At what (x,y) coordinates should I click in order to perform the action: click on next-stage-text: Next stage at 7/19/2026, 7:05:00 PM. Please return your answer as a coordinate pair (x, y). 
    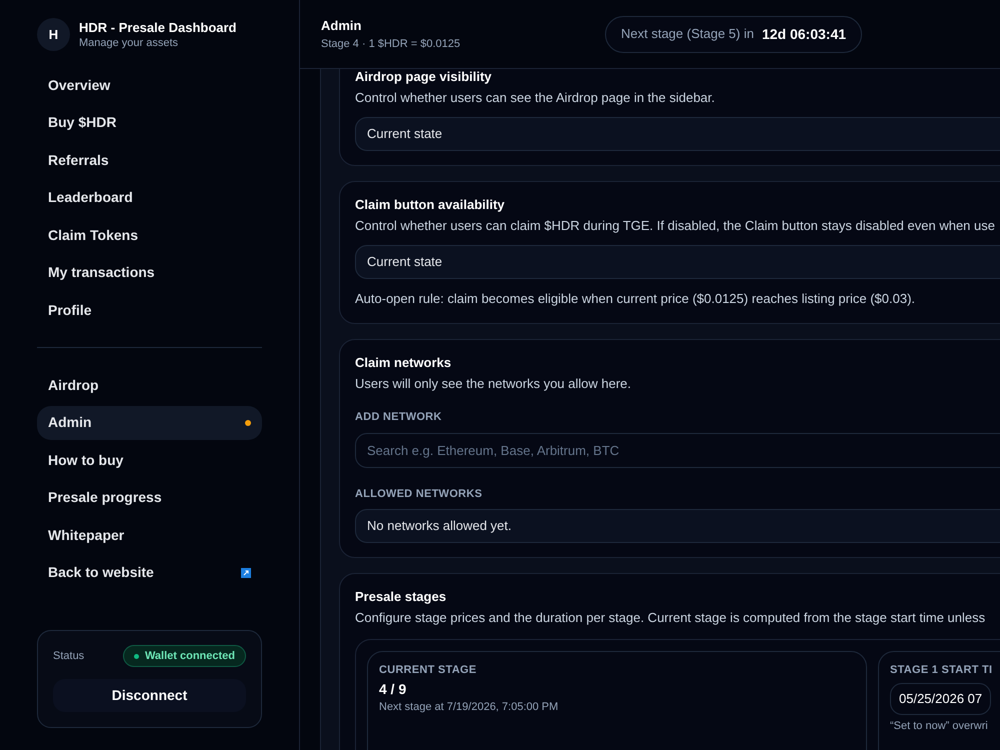
    Looking at the image, I should click on (469, 707).